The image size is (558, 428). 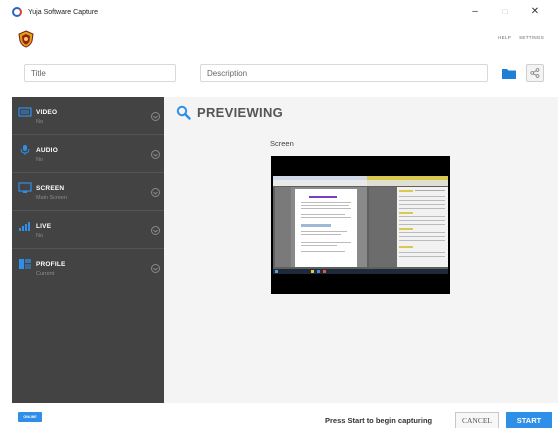 I want to click on video-icon, so click(x=25, y=112).